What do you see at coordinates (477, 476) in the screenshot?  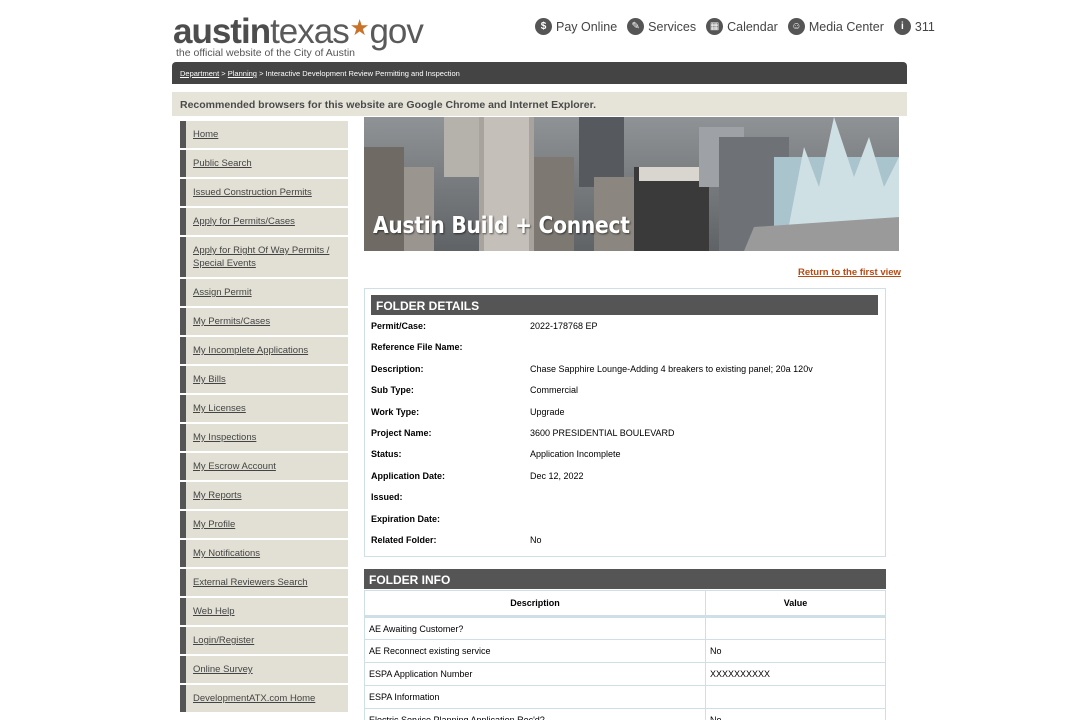 I see `detail-row: Application Date: Dec 12, 2022` at bounding box center [477, 476].